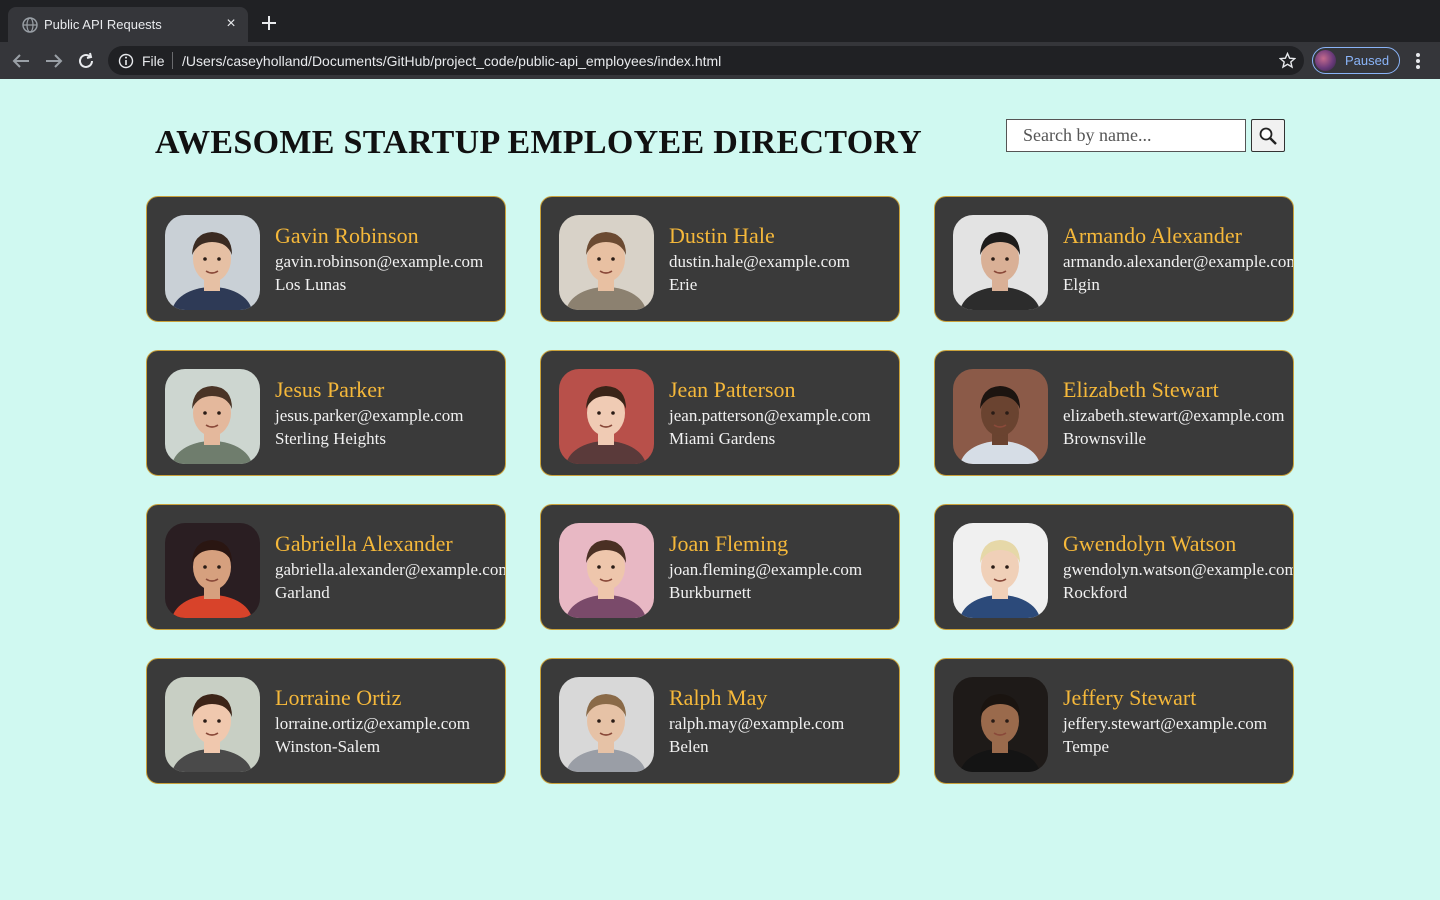 Image resolution: width=1440 pixels, height=900 pixels. Describe the element at coordinates (373, 723) in the screenshot. I see `employee-email: lorraine.ortiz@example.com` at that location.